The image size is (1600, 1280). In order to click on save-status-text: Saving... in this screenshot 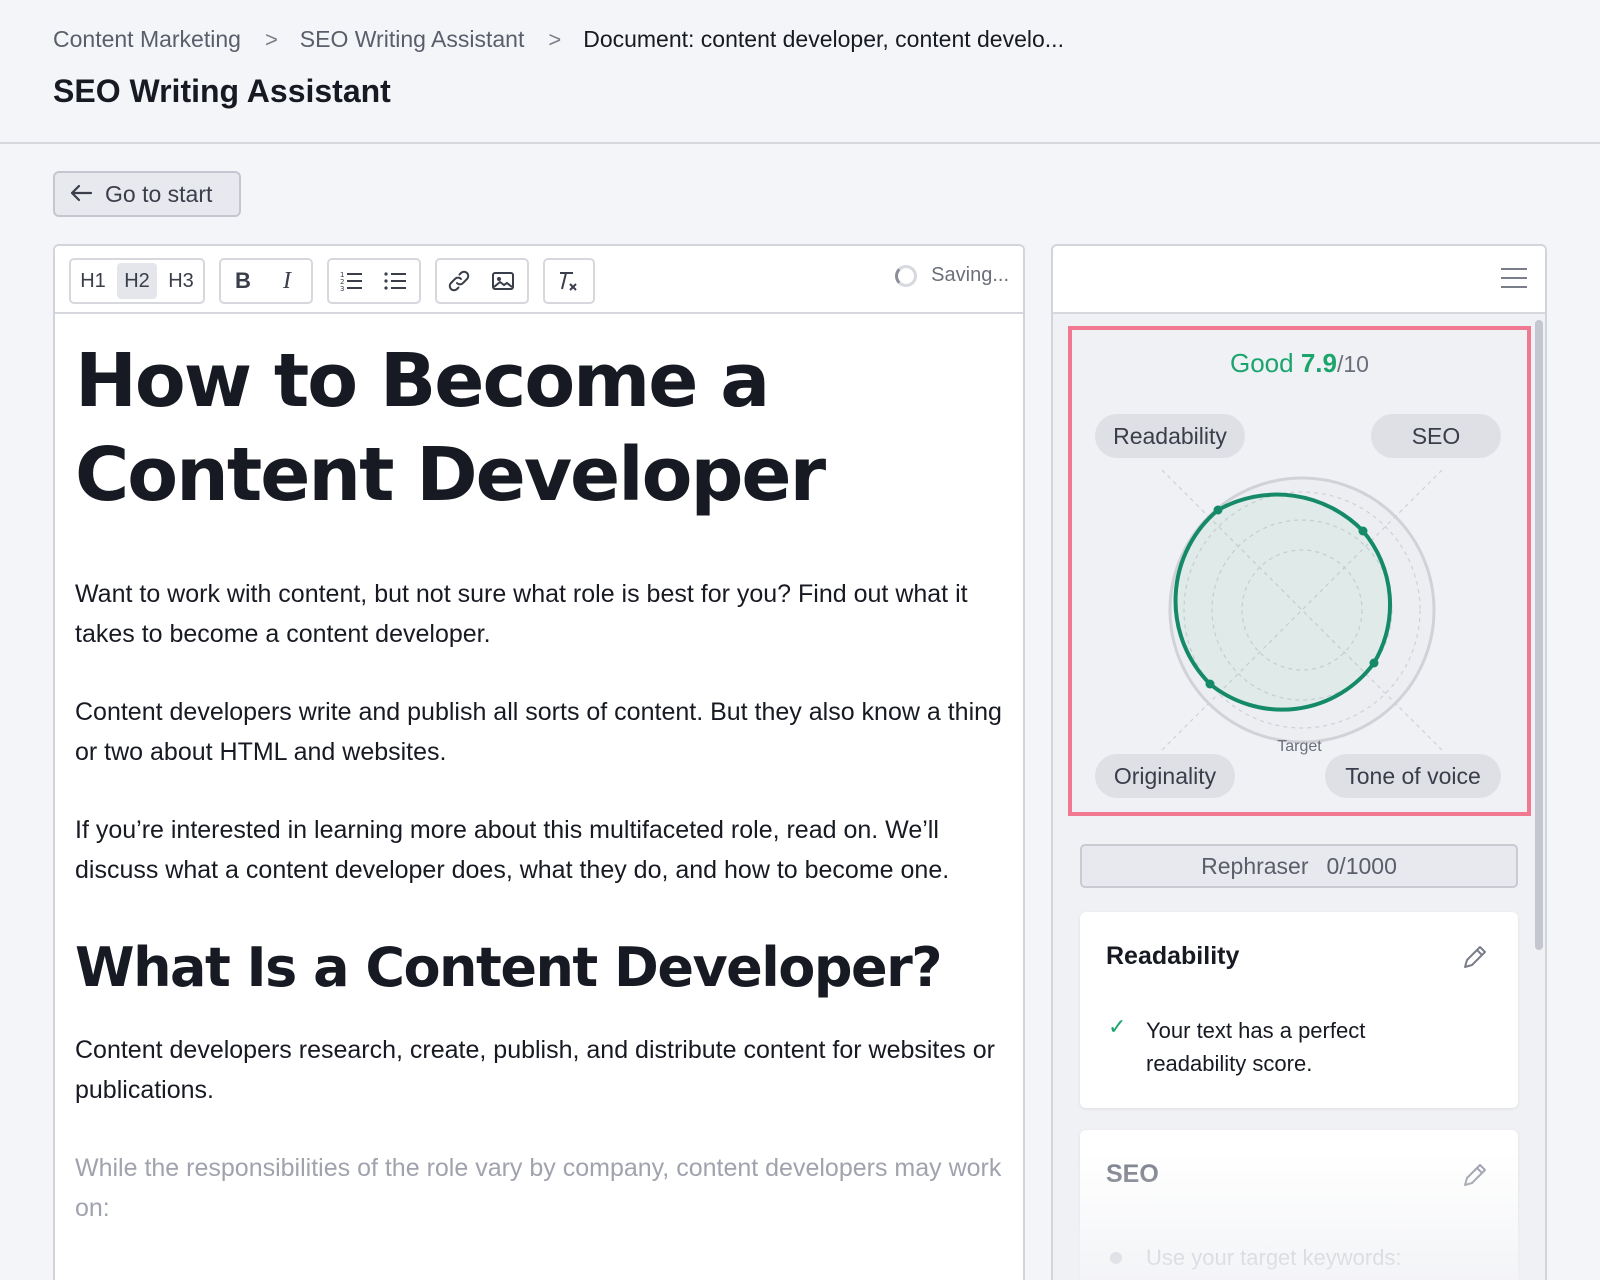, I will do `click(970, 275)`.